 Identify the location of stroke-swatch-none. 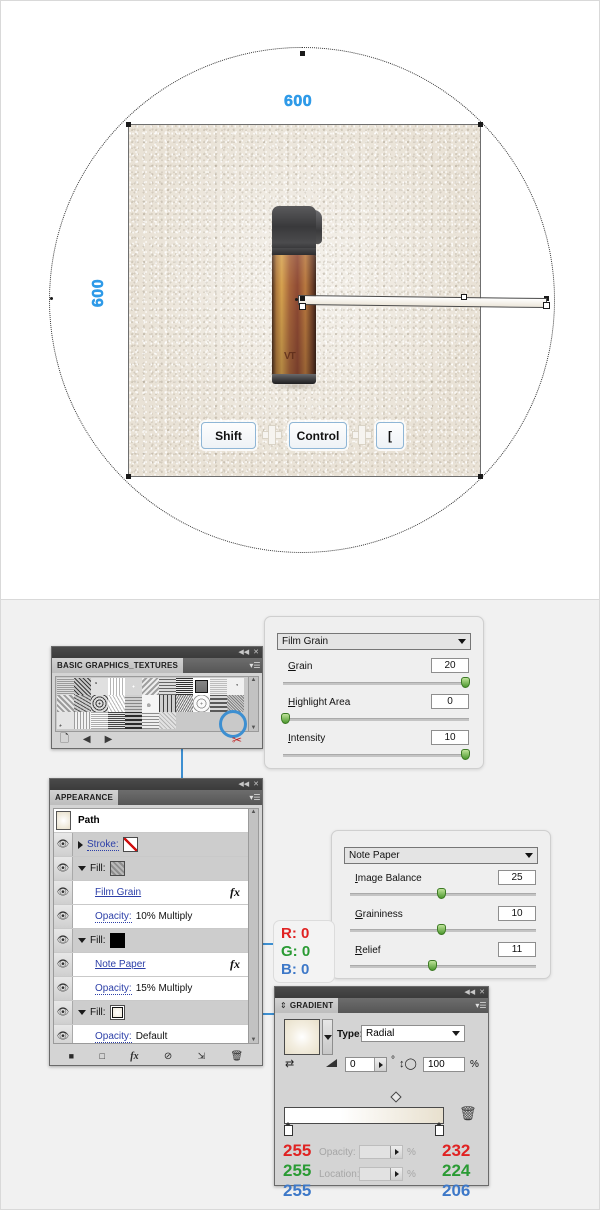
(130, 844).